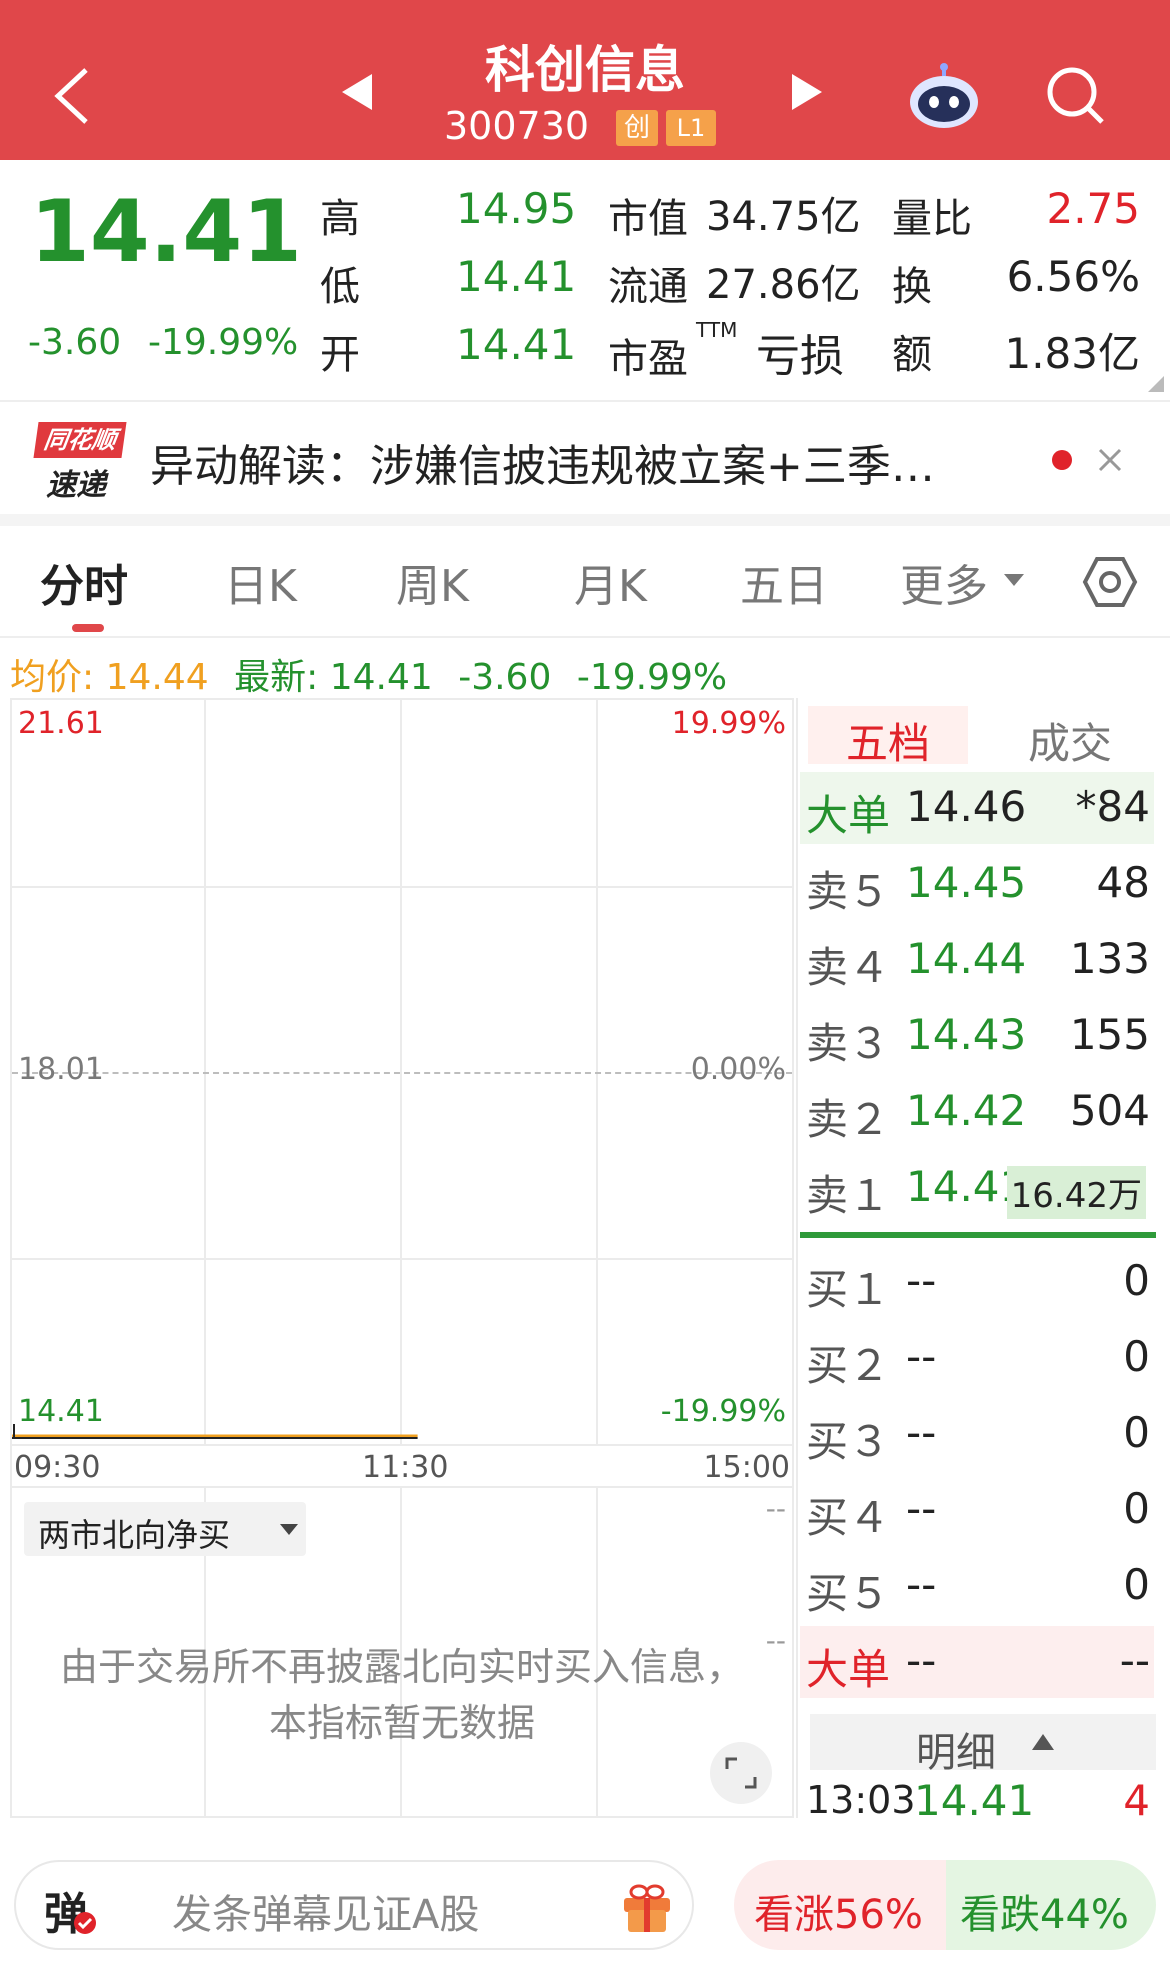 The height and width of the screenshot is (1984, 1170). What do you see at coordinates (1134, 1660) in the screenshot?
I see `big-buy-vol: --` at bounding box center [1134, 1660].